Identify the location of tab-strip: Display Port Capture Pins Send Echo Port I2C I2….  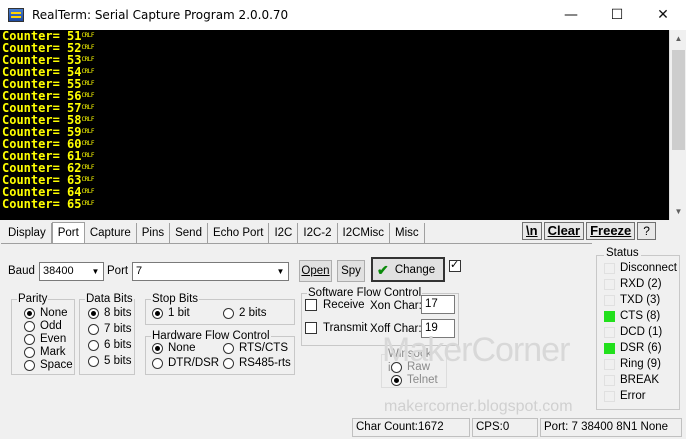
(214, 233).